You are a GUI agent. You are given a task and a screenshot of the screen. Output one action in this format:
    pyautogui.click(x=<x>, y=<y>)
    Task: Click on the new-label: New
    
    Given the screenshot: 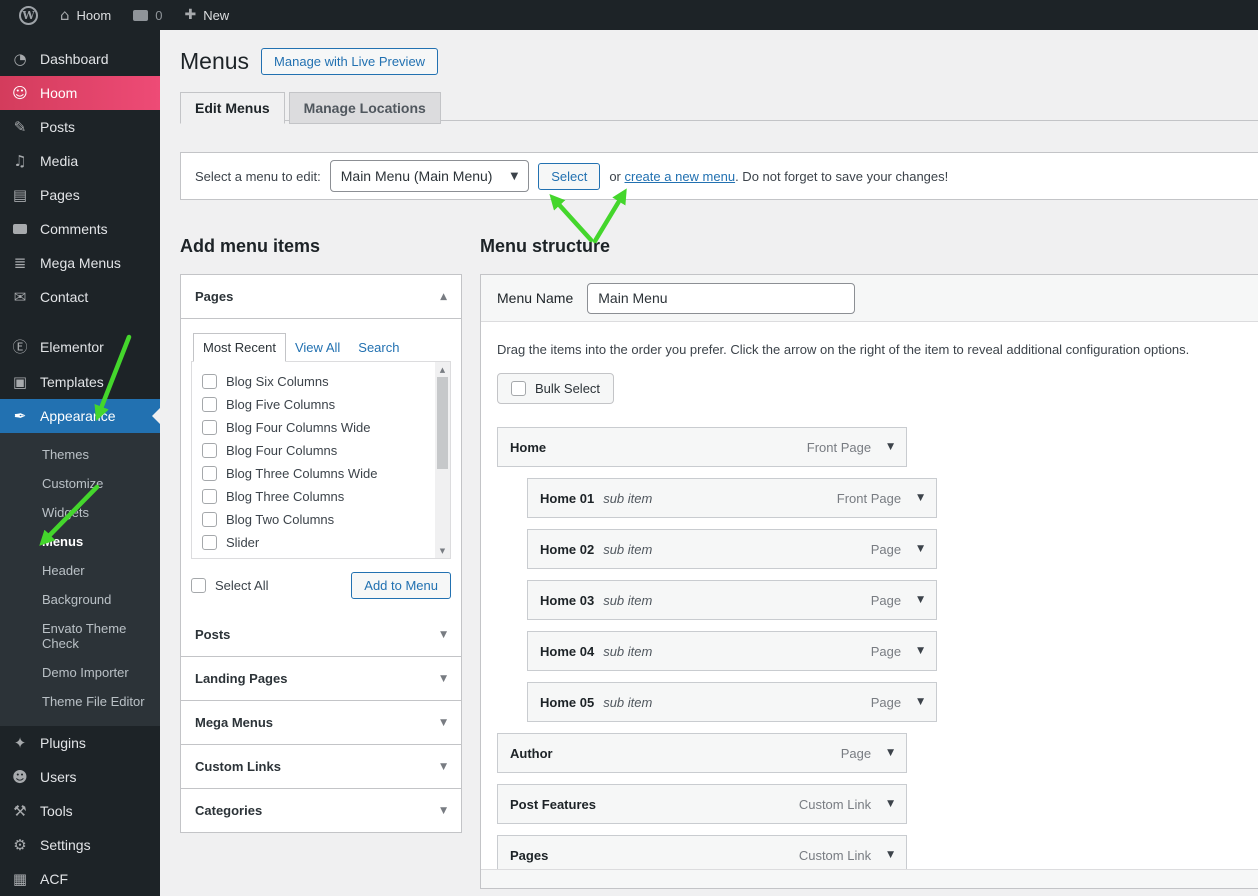 What is the action you would take?
    pyautogui.click(x=216, y=15)
    